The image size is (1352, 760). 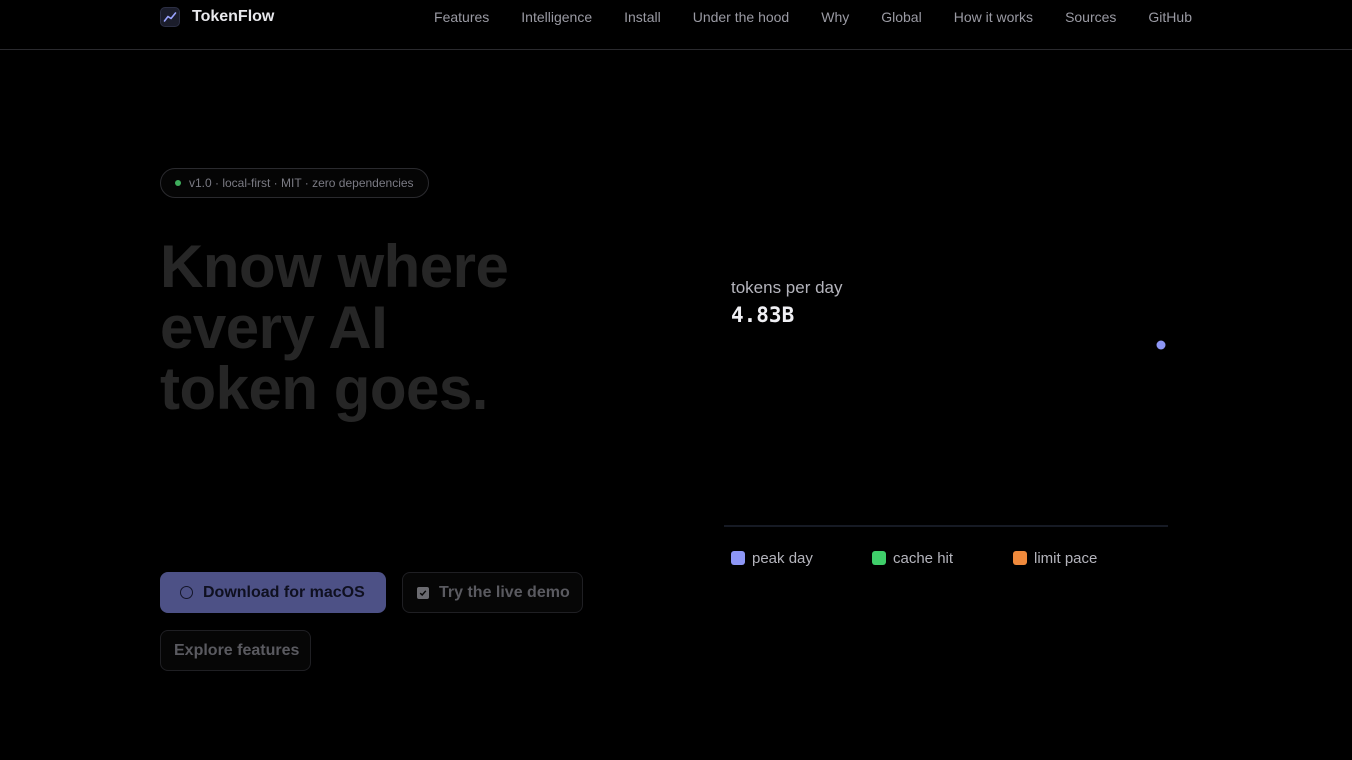 What do you see at coordinates (946, 433) in the screenshot?
I see `tokens-chart` at bounding box center [946, 433].